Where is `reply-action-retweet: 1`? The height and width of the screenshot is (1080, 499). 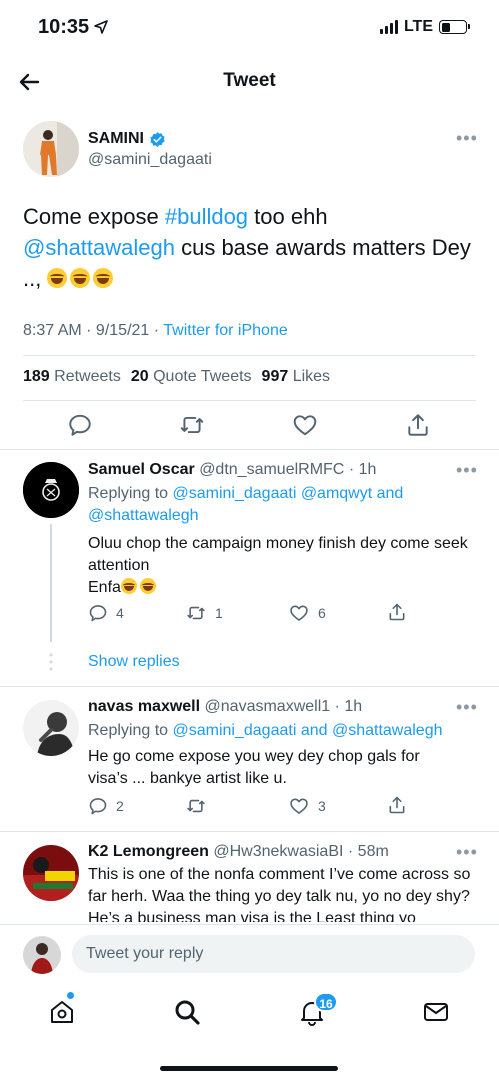 reply-action-retweet: 1 is located at coordinates (204, 613).